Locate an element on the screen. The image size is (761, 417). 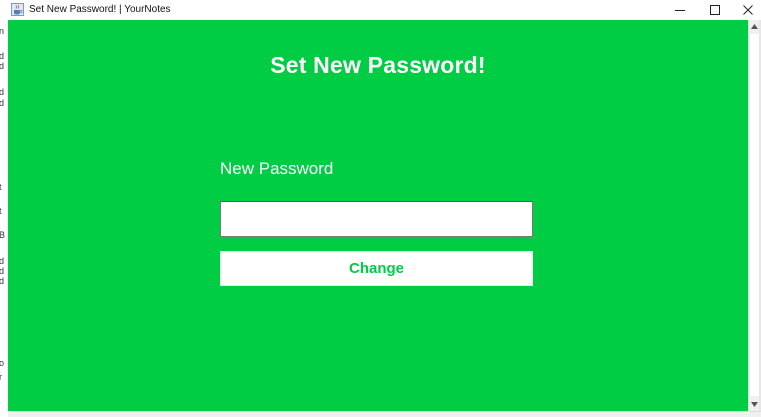
change-button: Change is located at coordinates (376, 268).